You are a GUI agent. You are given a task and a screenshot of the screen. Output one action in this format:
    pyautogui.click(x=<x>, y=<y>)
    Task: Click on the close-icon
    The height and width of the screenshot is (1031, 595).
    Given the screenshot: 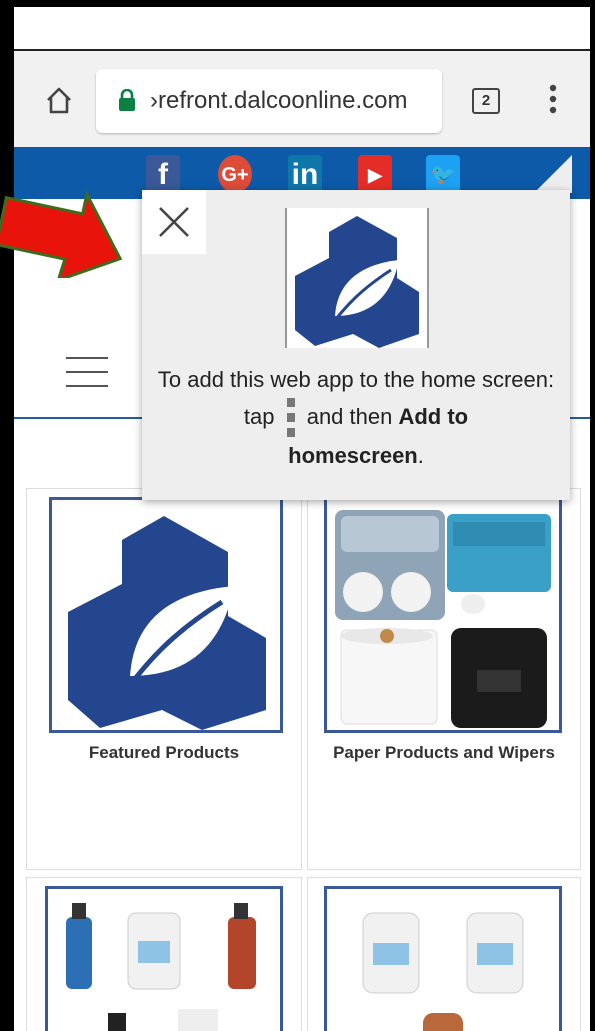 What is the action you would take?
    pyautogui.click(x=174, y=222)
    